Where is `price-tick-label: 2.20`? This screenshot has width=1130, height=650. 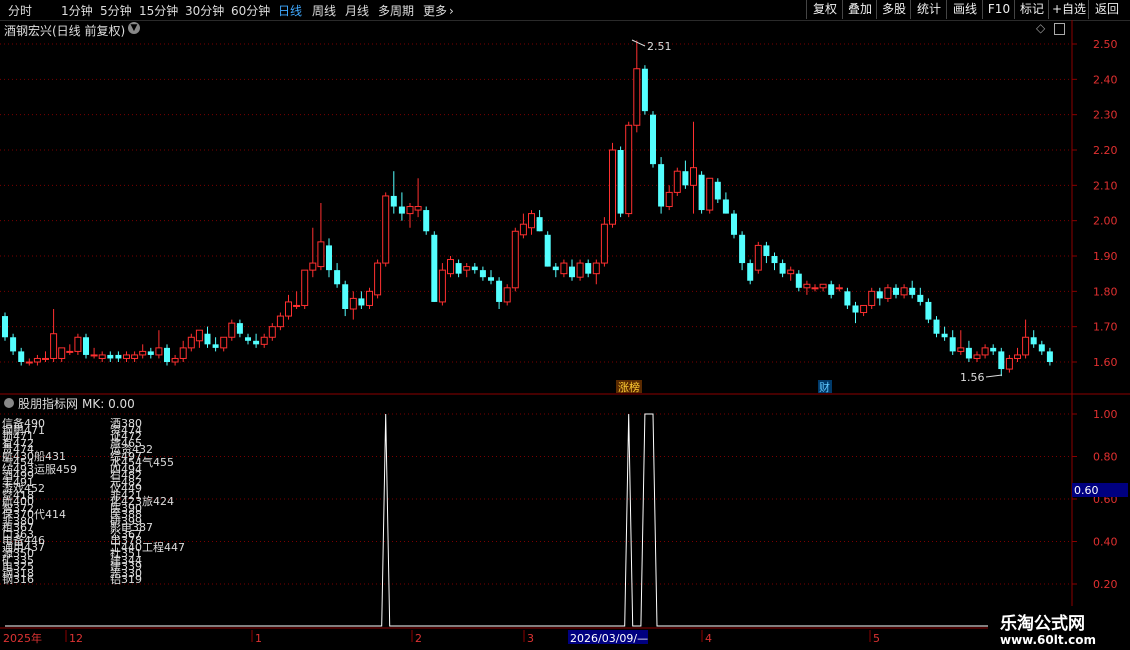 price-tick-label: 2.20 is located at coordinates (1105, 150).